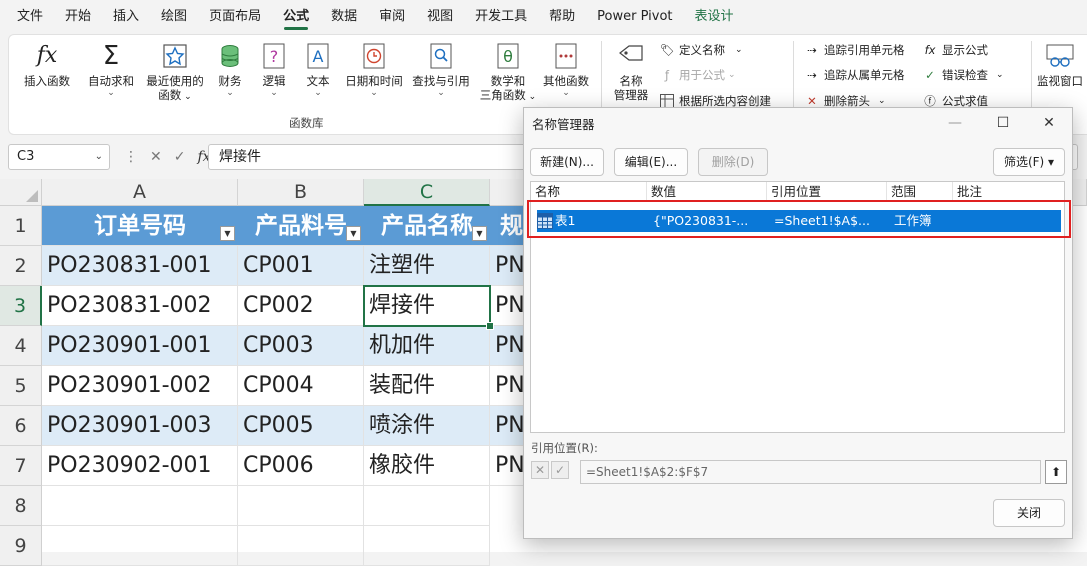  Describe the element at coordinates (1029, 513) in the screenshot. I see `close-button: 关闭` at that location.